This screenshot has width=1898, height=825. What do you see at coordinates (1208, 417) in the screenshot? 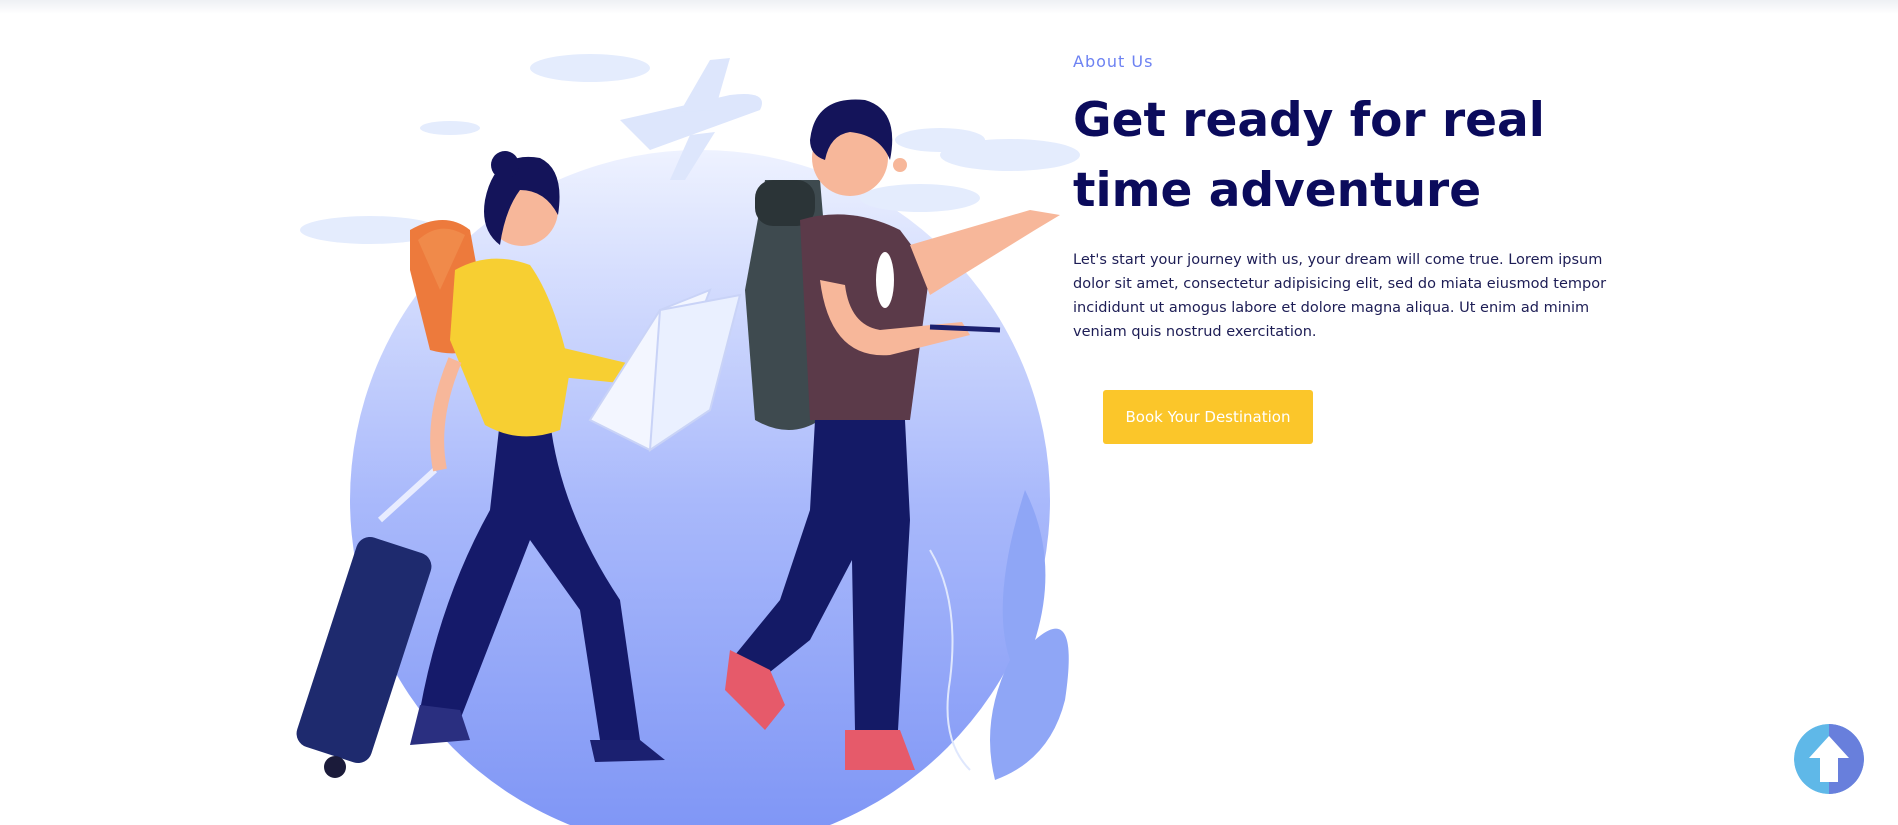
I see `book-destination-button: Book Your Destination` at bounding box center [1208, 417].